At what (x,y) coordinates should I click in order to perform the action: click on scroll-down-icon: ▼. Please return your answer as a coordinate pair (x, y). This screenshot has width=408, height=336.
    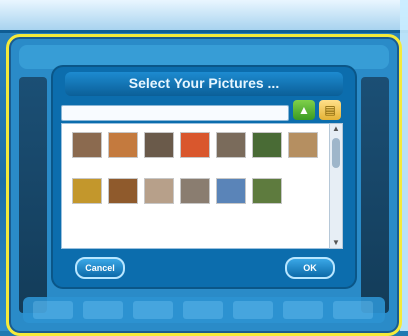
    Looking at the image, I should click on (336, 243).